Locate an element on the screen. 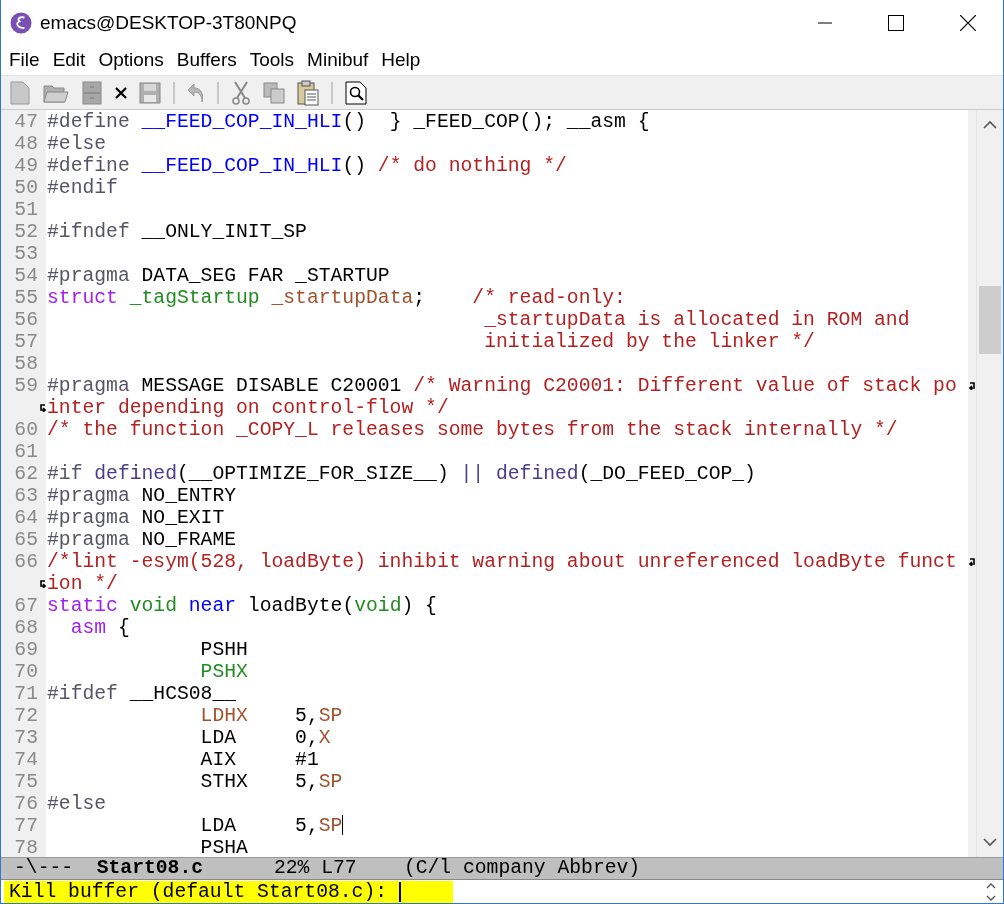 This screenshot has height=904, width=1004. line-number: 58 is located at coordinates (26, 364).